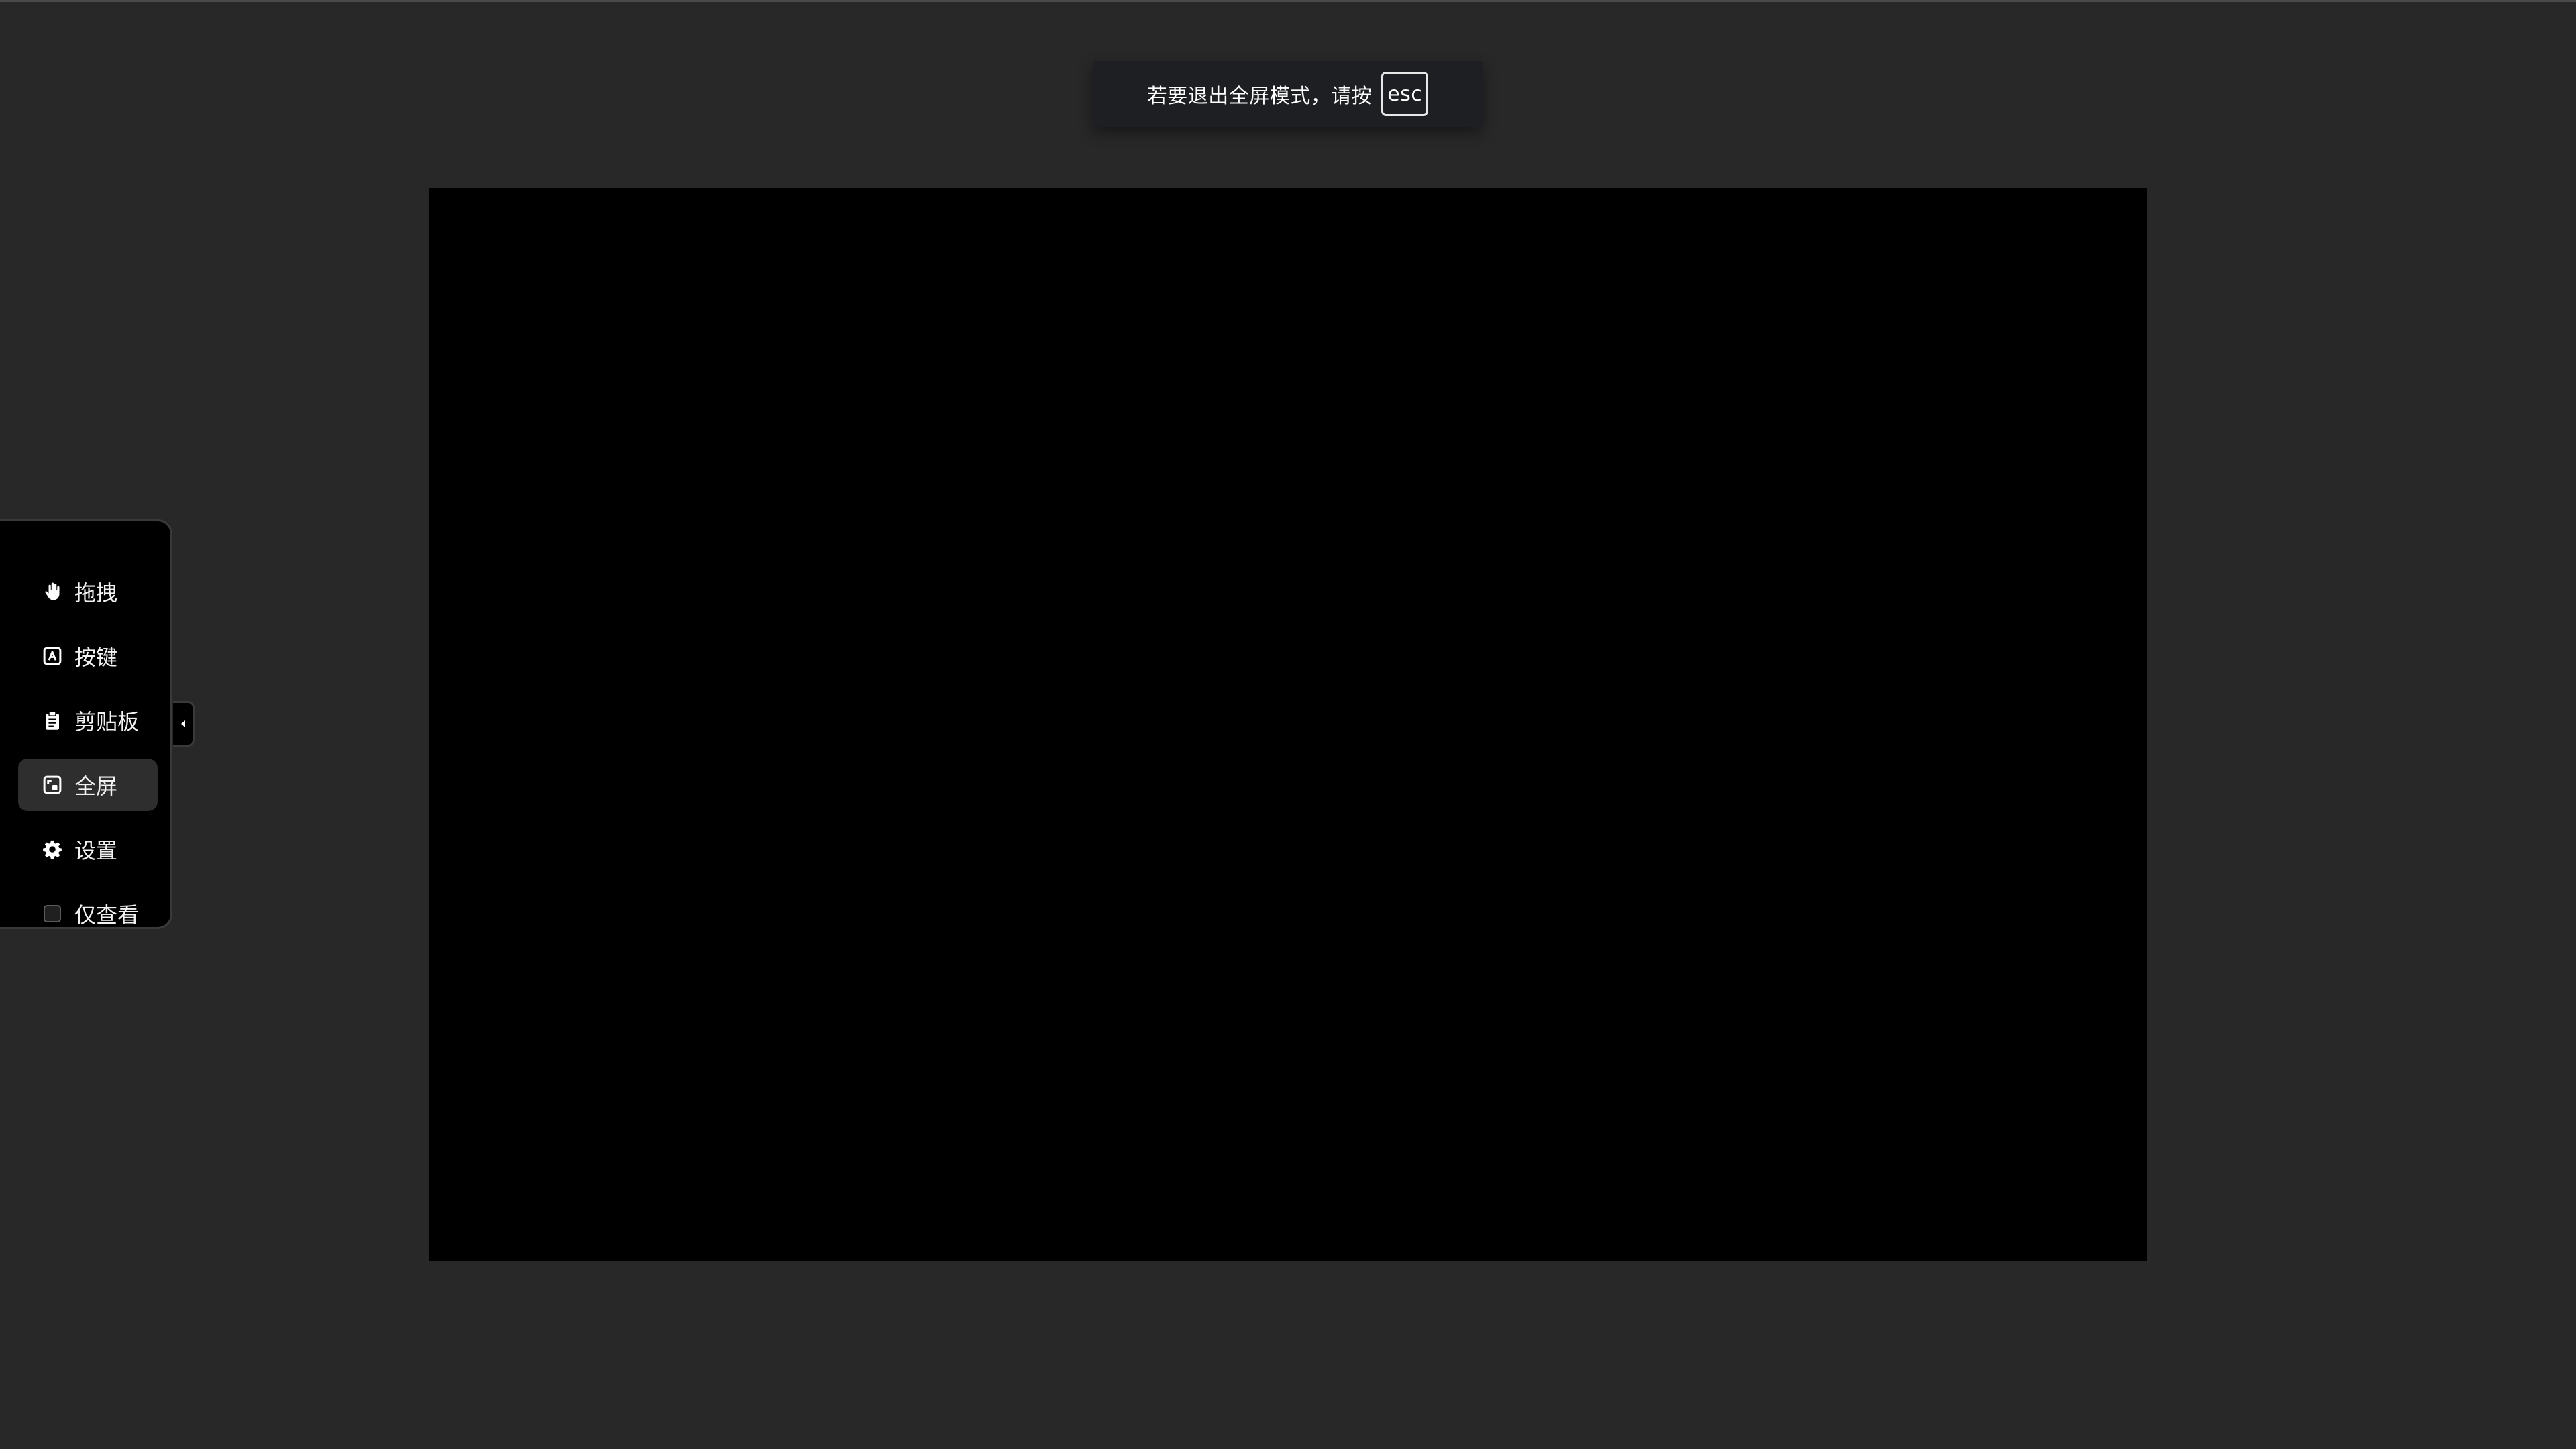 The height and width of the screenshot is (1449, 2576). What do you see at coordinates (96, 657) in the screenshot?
I see `toolbar-item-label: 按键` at bounding box center [96, 657].